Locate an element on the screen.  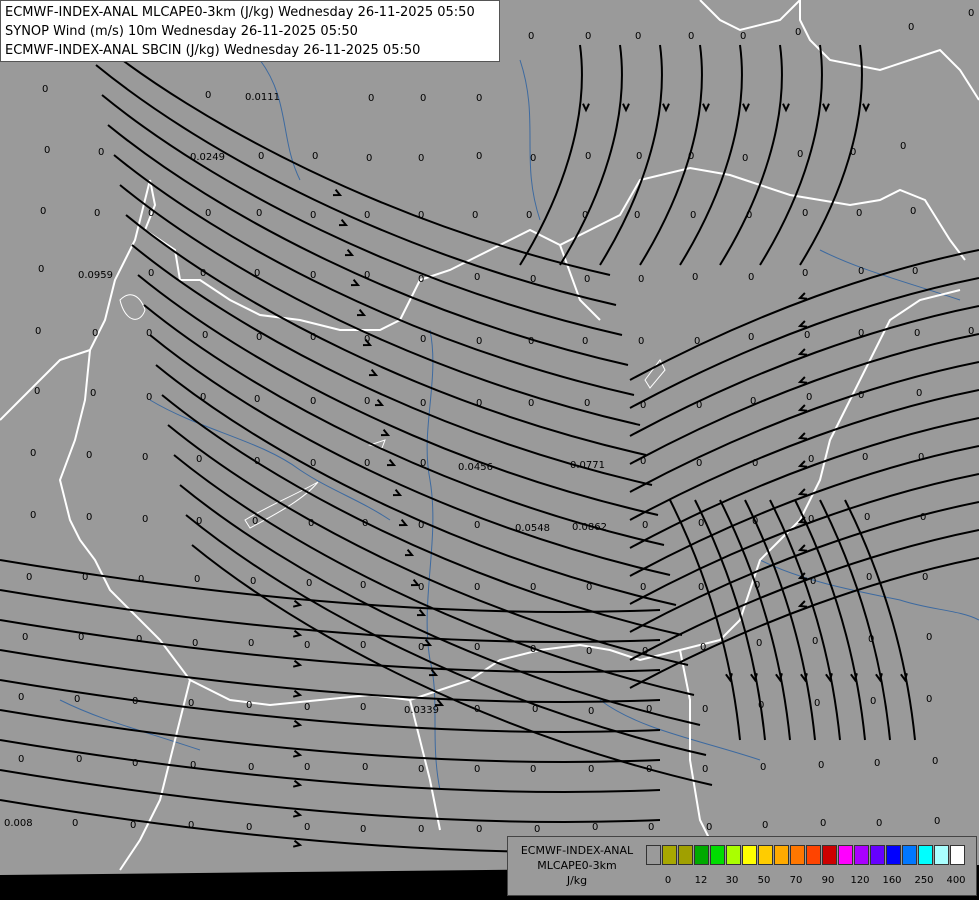
legend-tick-label: 250 is located at coordinates (924, 880).